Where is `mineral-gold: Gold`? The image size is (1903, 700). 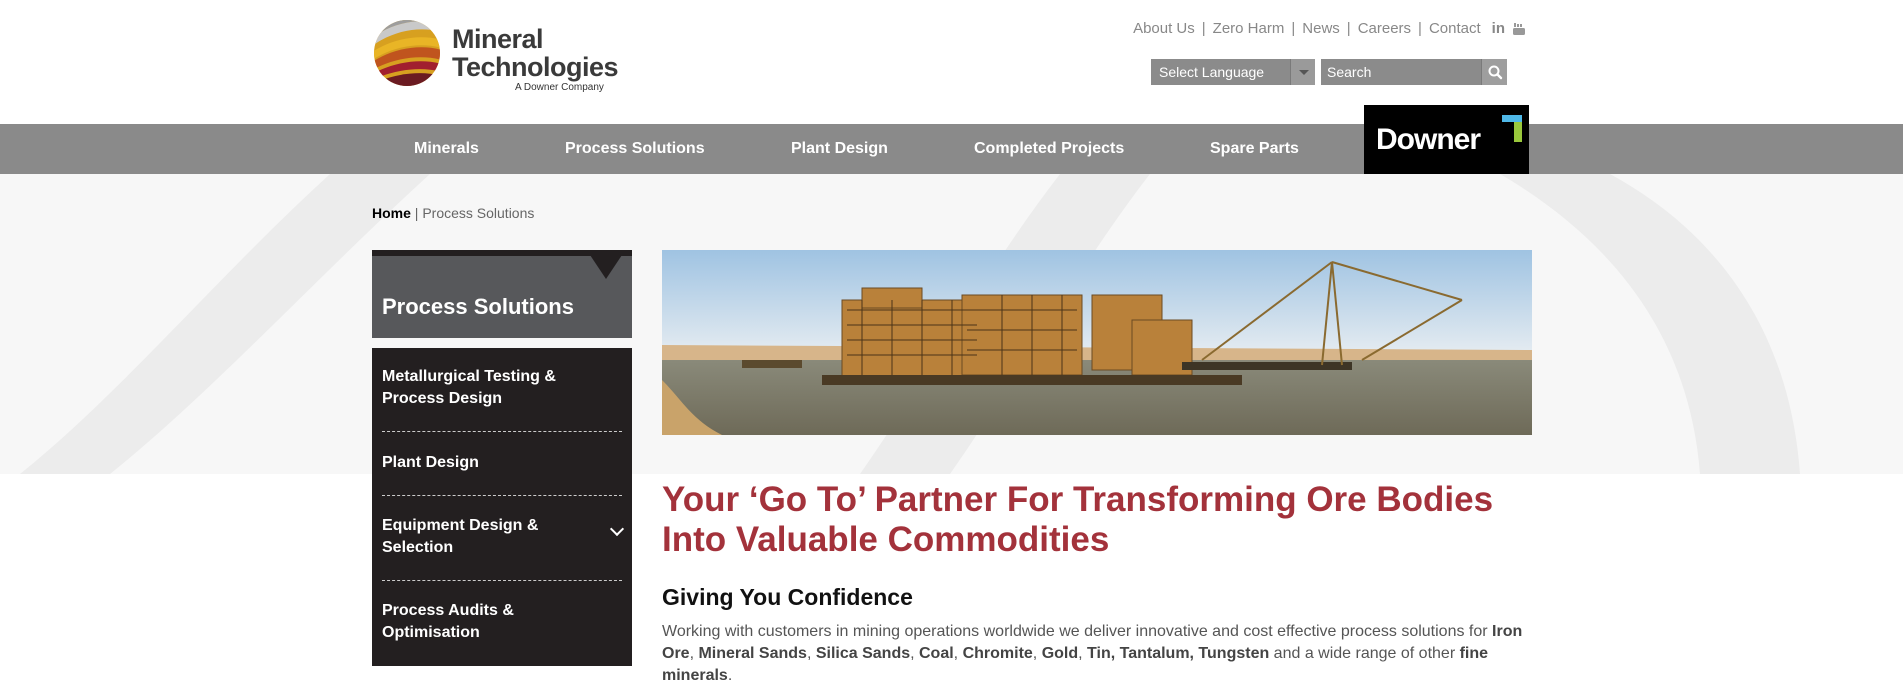 mineral-gold: Gold is located at coordinates (1060, 653).